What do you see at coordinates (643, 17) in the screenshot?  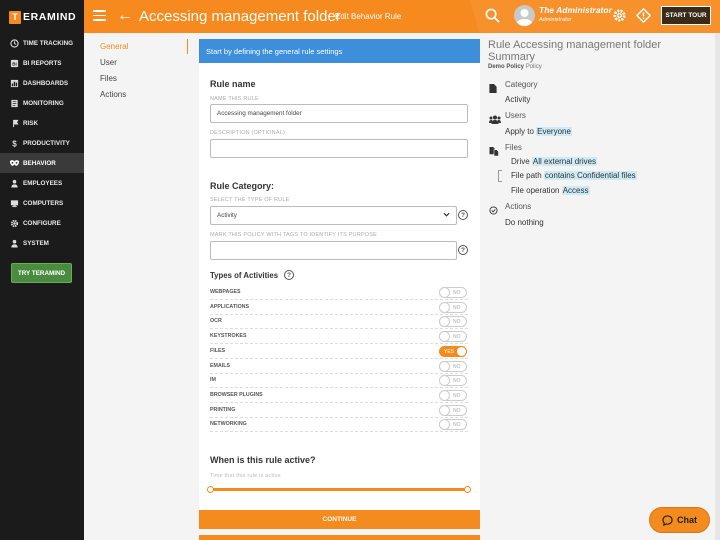 I see `alert-diamond-icon` at bounding box center [643, 17].